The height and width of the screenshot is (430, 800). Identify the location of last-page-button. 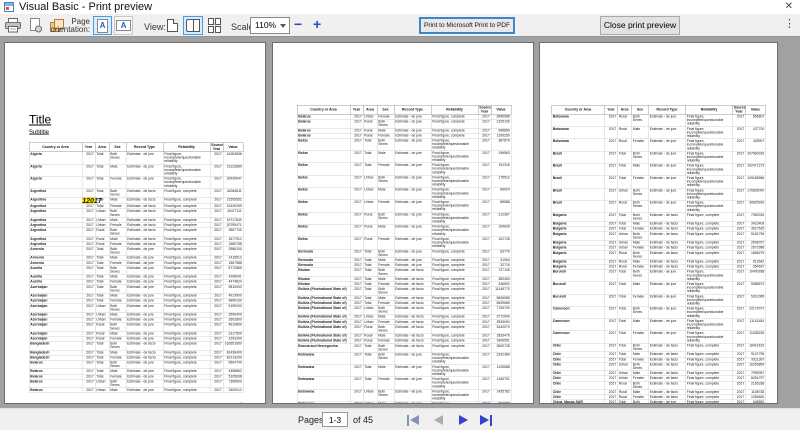
(486, 420).